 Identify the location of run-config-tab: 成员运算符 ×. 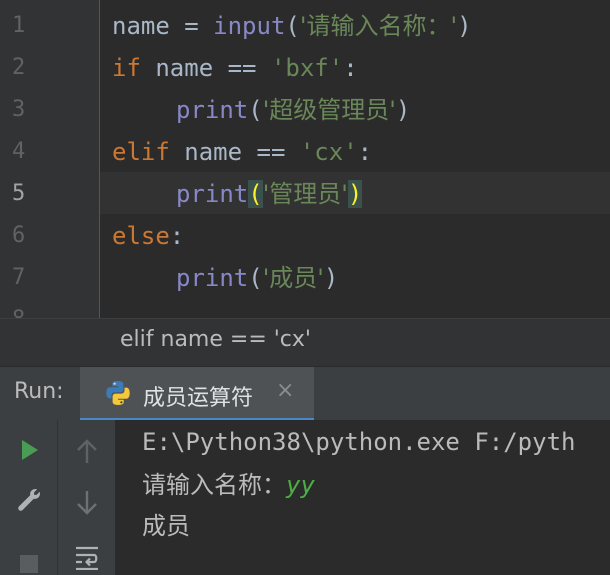
(197, 394).